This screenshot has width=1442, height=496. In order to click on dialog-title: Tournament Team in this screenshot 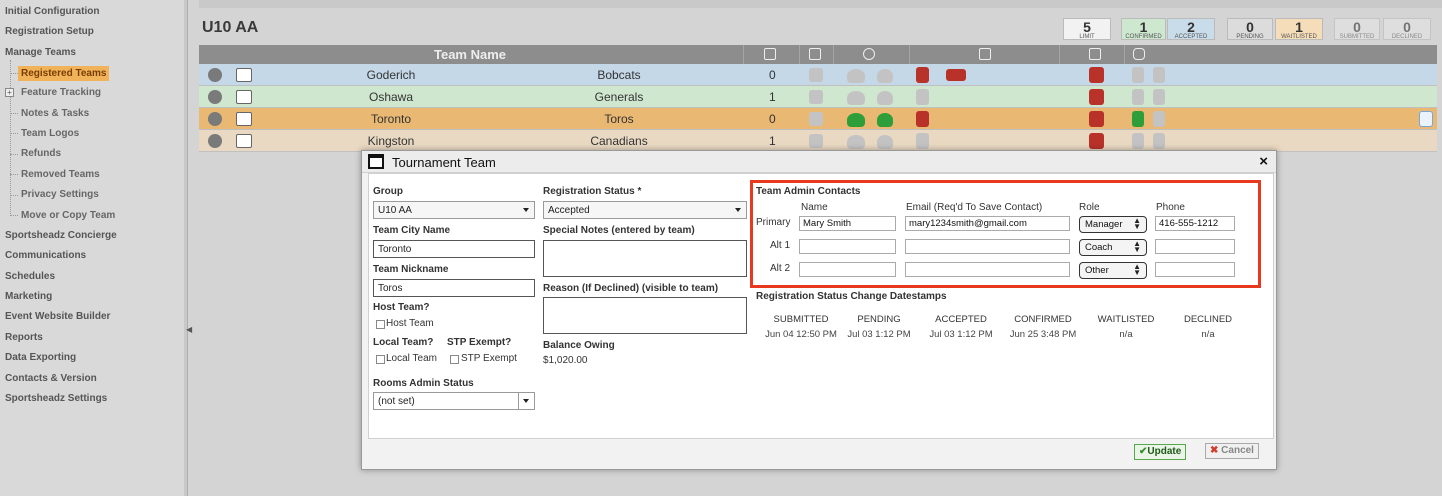, I will do `click(444, 162)`.